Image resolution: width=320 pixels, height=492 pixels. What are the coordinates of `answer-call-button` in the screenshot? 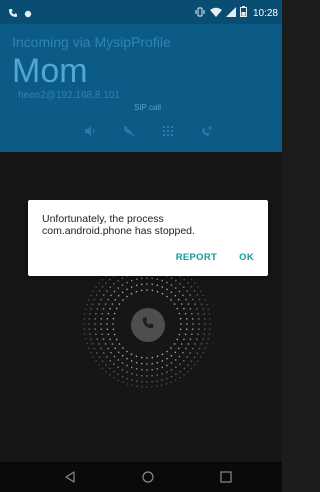 It's located at (148, 325).